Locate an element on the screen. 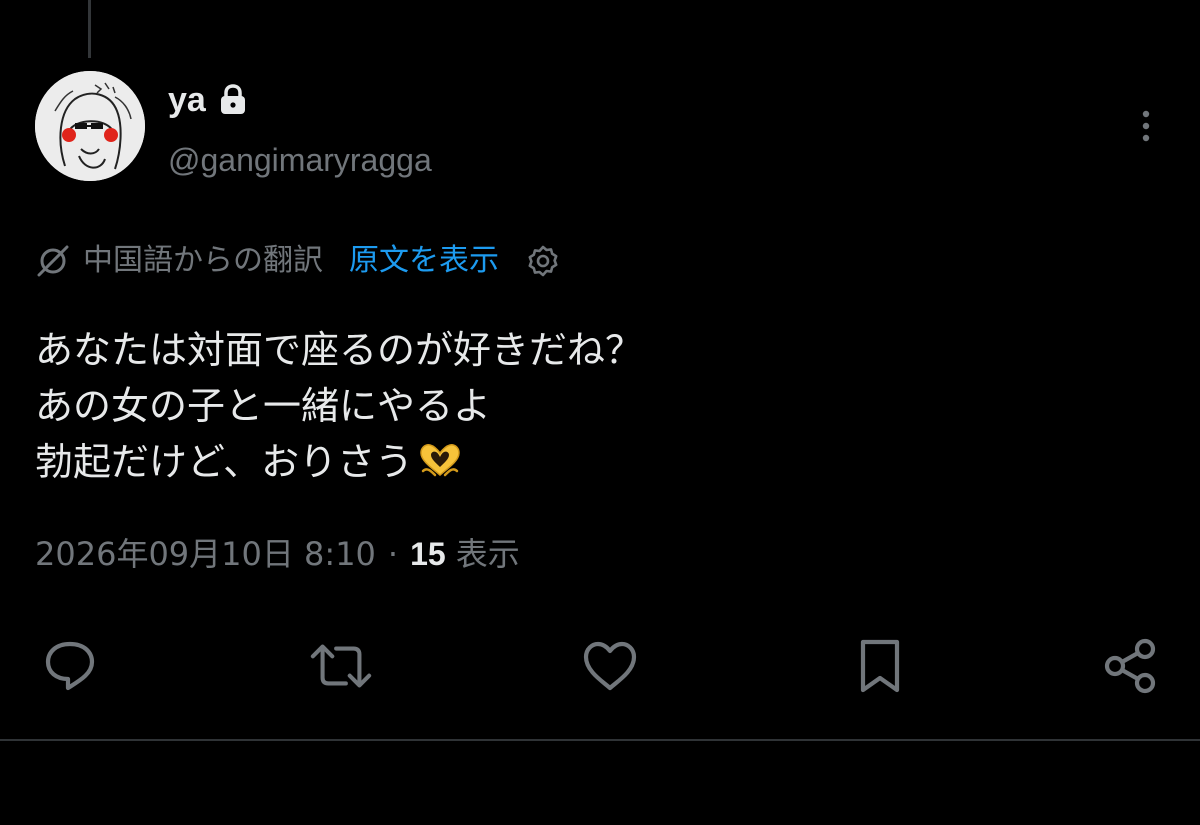 The height and width of the screenshot is (825, 1200). share-button is located at coordinates (1130, 666).